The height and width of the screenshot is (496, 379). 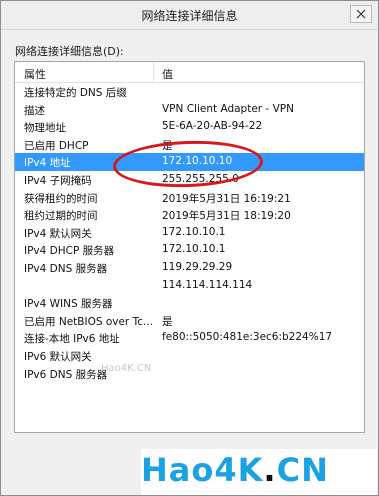 What do you see at coordinates (75, 93) in the screenshot?
I see `property-cell: 连接特定的 DNS 后缀` at bounding box center [75, 93].